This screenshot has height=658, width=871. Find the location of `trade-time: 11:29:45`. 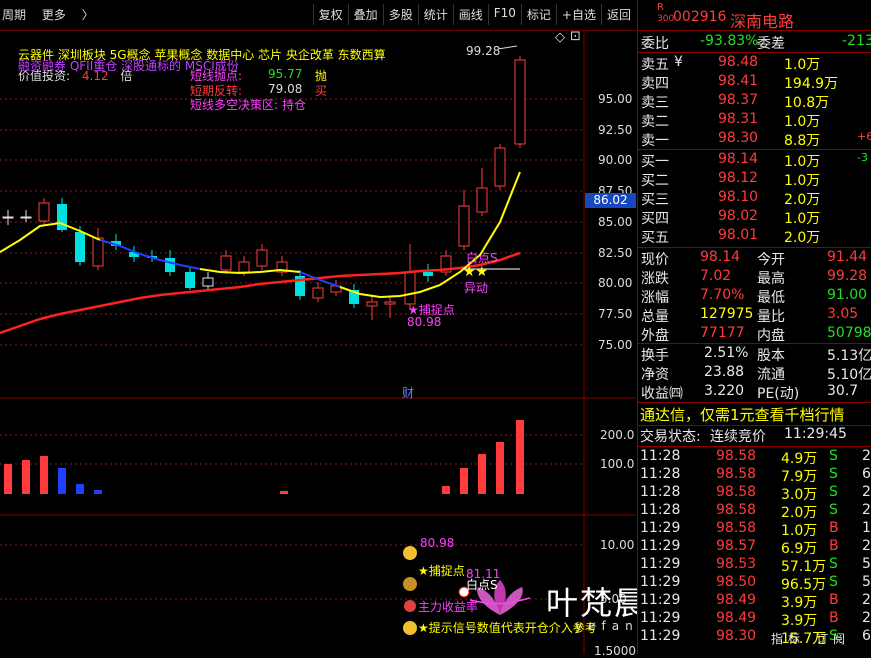

trade-time: 11:29:45 is located at coordinates (815, 434).